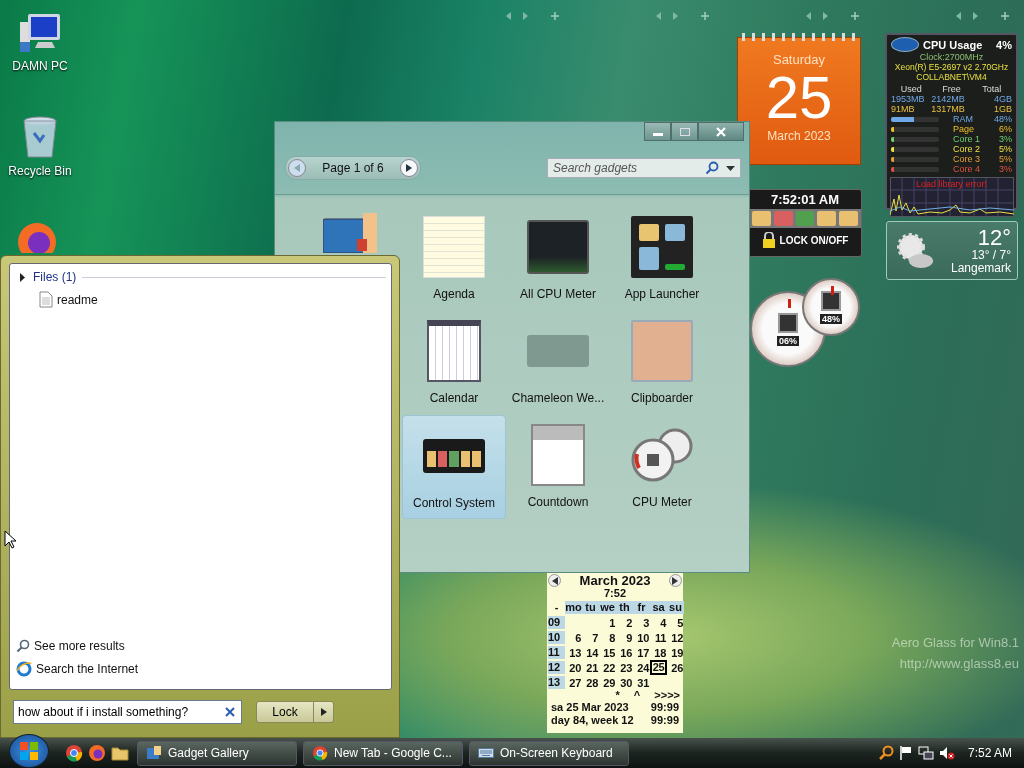  Describe the element at coordinates (573, 652) in the screenshot. I see `day-cell: 13` at that location.